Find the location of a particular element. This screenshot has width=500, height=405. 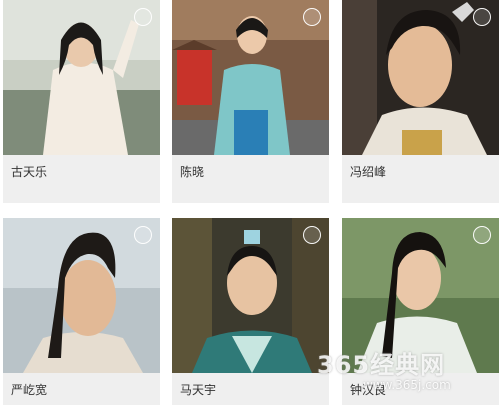

actor-name: 钟汉良 is located at coordinates (368, 390).